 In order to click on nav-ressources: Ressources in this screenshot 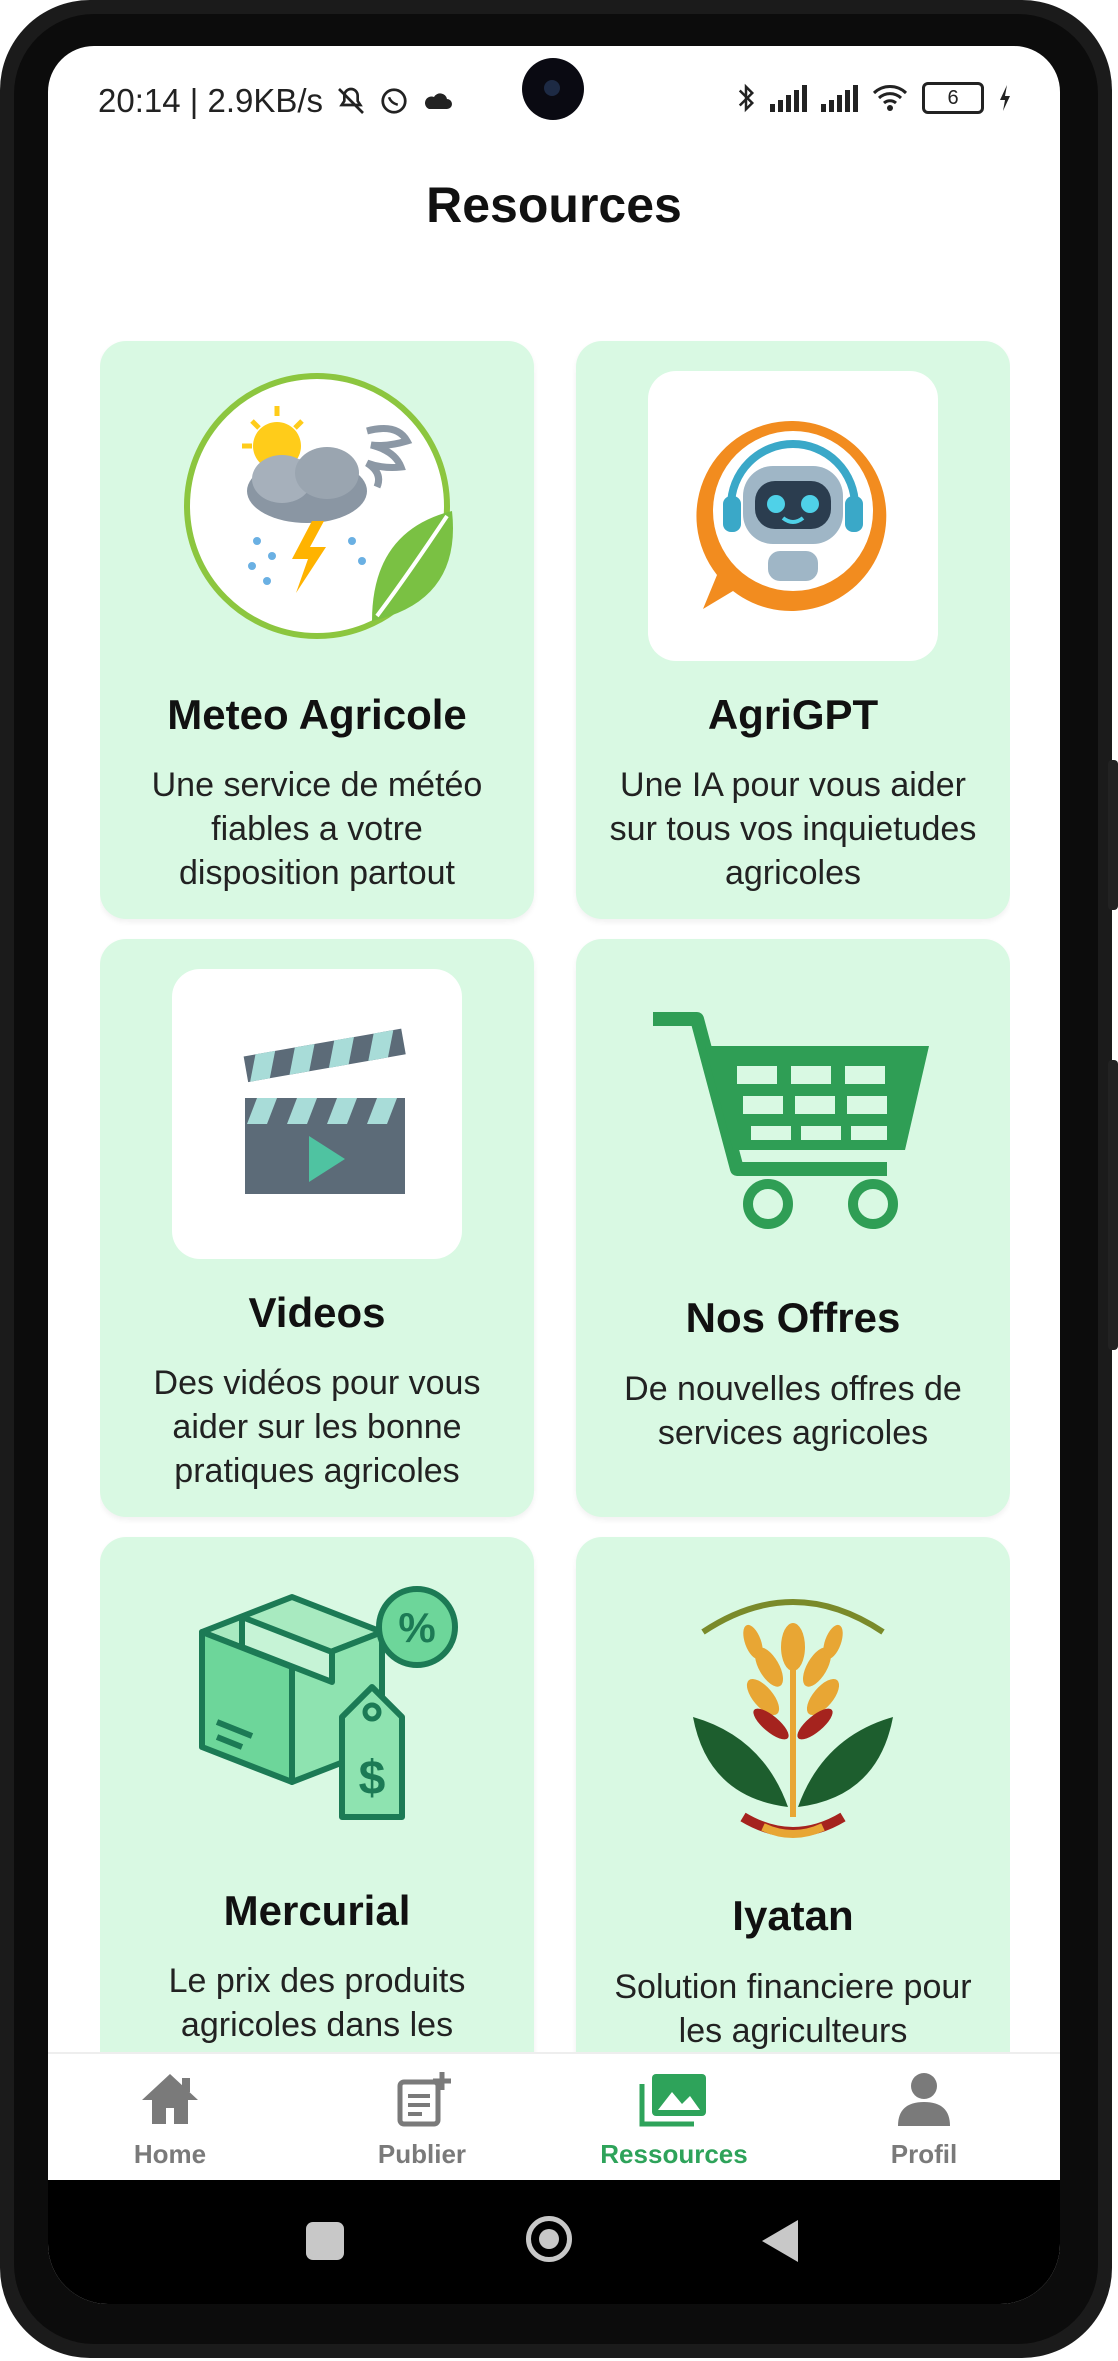, I will do `click(674, 2120)`.